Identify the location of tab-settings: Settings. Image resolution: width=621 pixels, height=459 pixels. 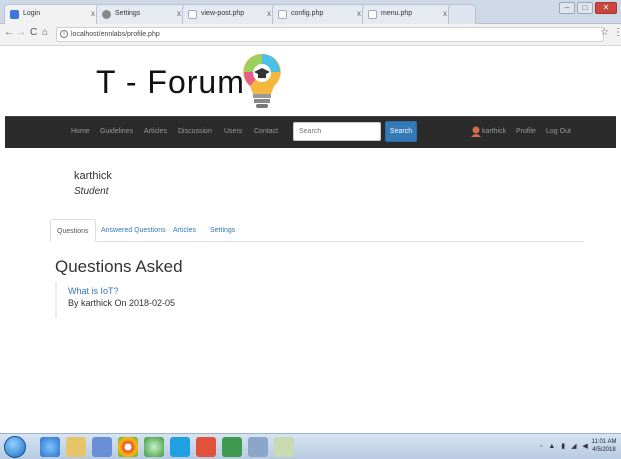
(222, 230).